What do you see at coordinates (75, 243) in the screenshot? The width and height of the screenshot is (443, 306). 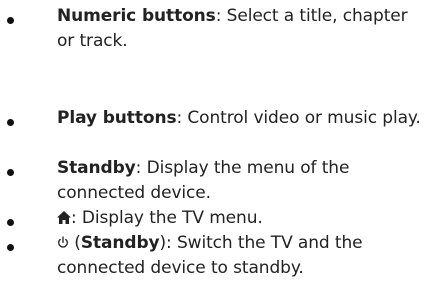 I see `item-prefix: (` at bounding box center [75, 243].